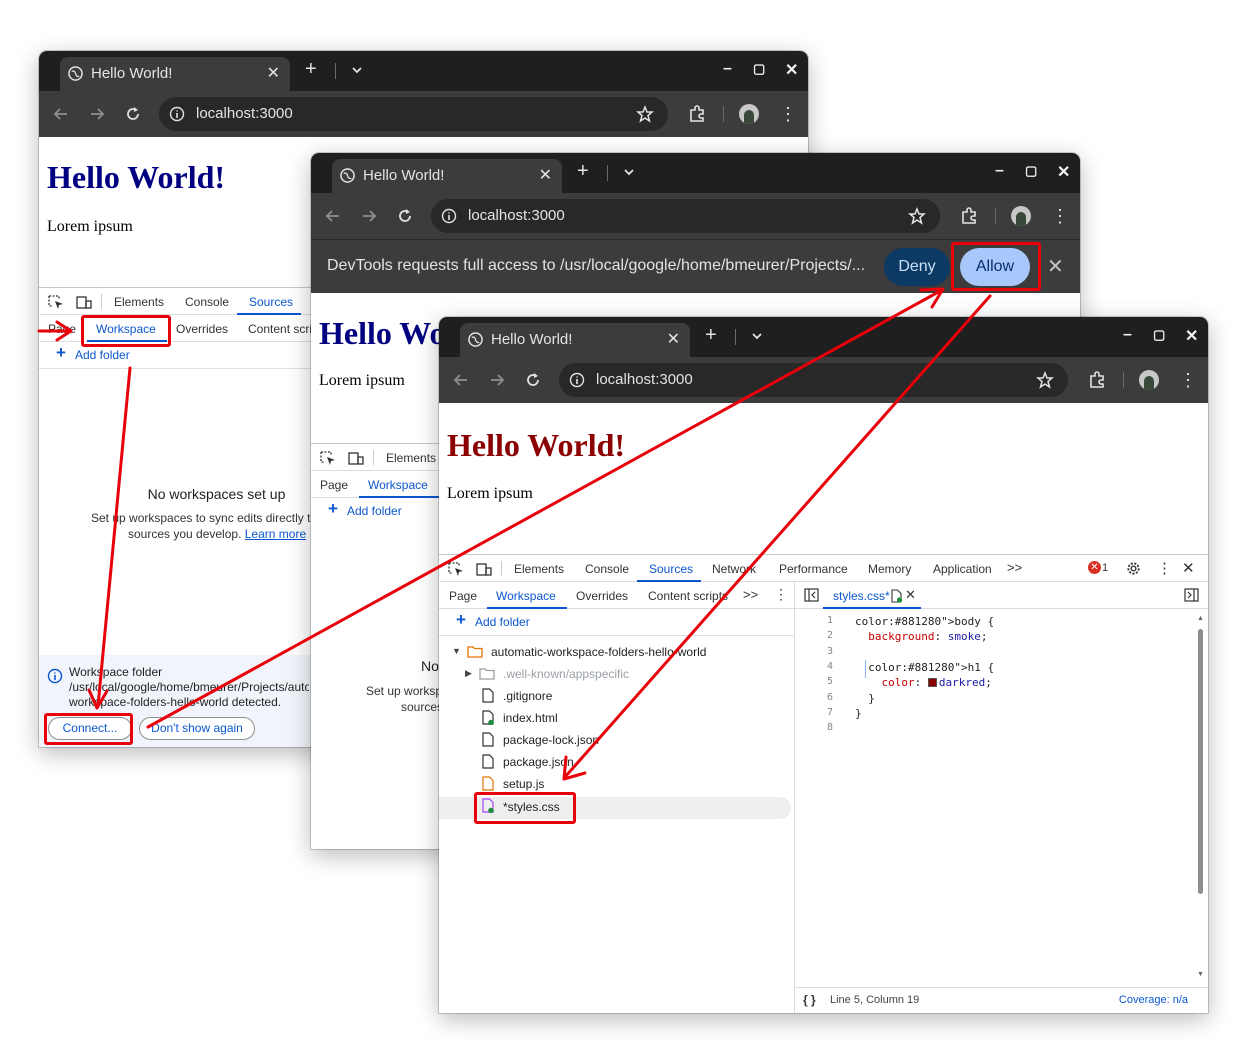  I want to click on expand-arrow-icon: ▼, so click(456, 651).